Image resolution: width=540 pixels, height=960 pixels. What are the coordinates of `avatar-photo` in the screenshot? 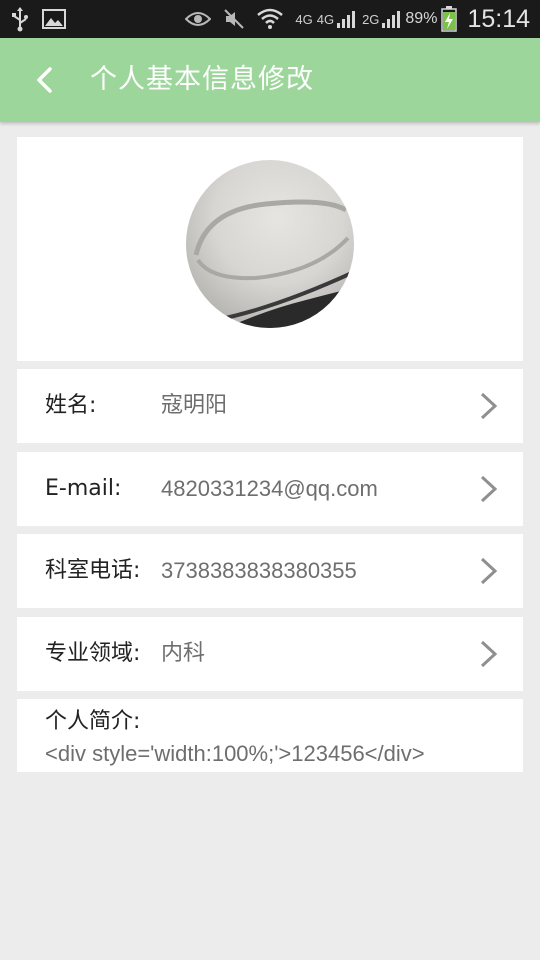 It's located at (273, 263).